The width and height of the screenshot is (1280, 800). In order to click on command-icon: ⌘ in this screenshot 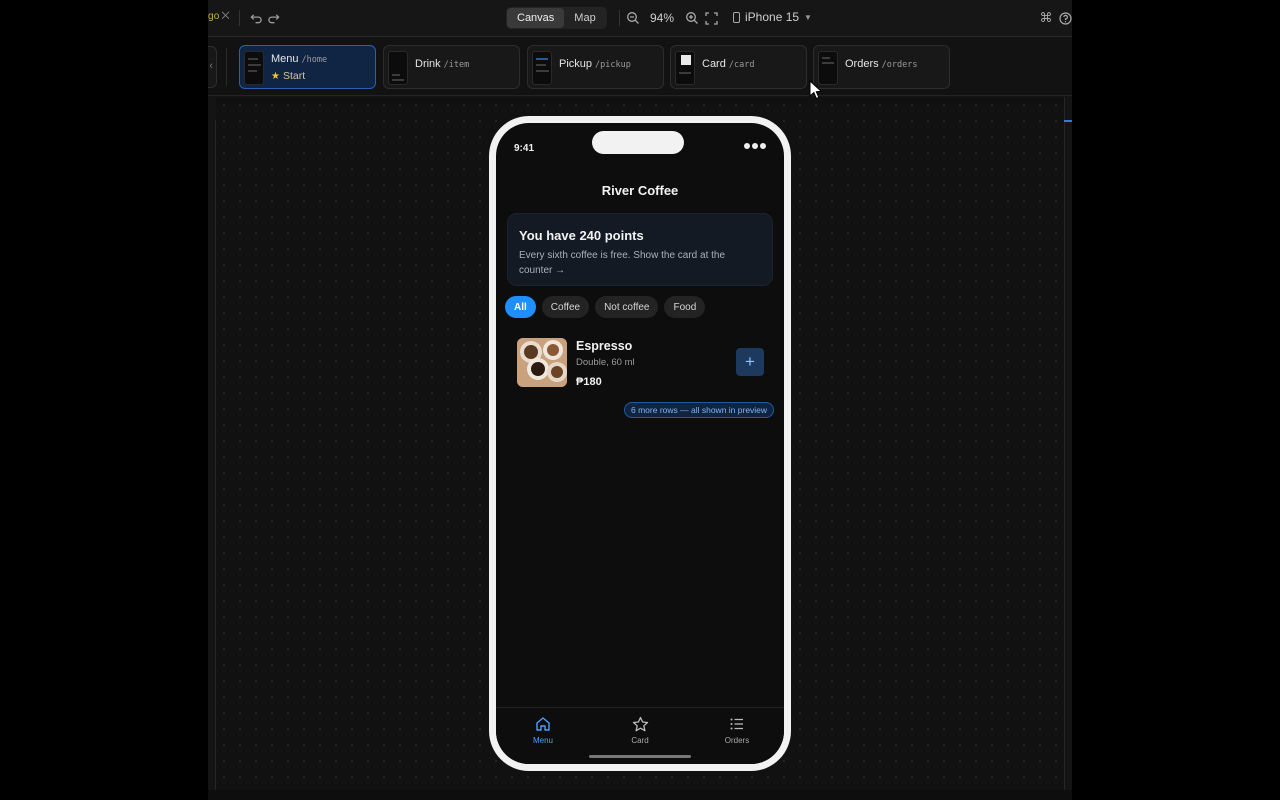, I will do `click(1046, 17)`.